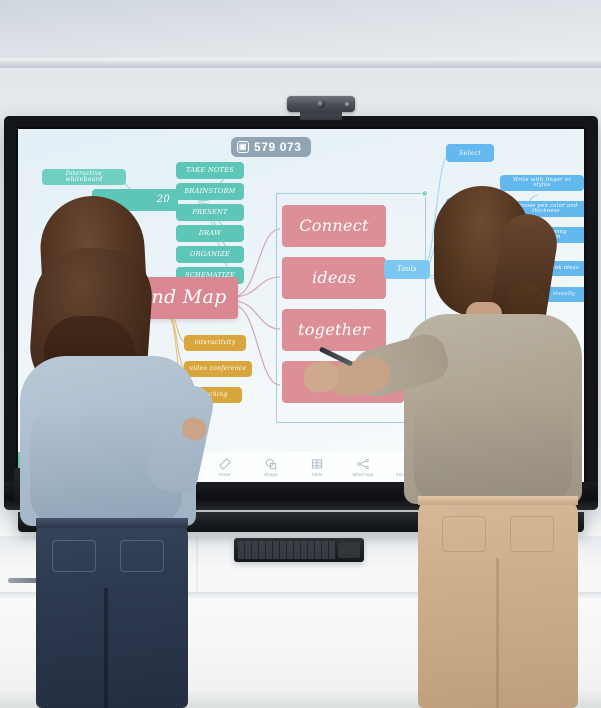  I want to click on toolbar-item-ruler: Ruler, so click(225, 467).